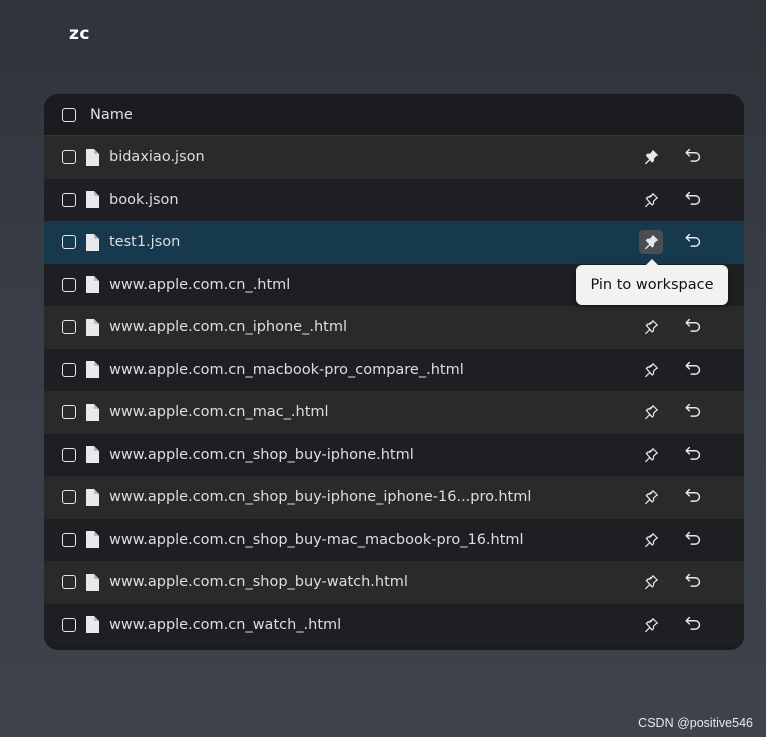  I want to click on table-row: book.json, so click(394, 199).